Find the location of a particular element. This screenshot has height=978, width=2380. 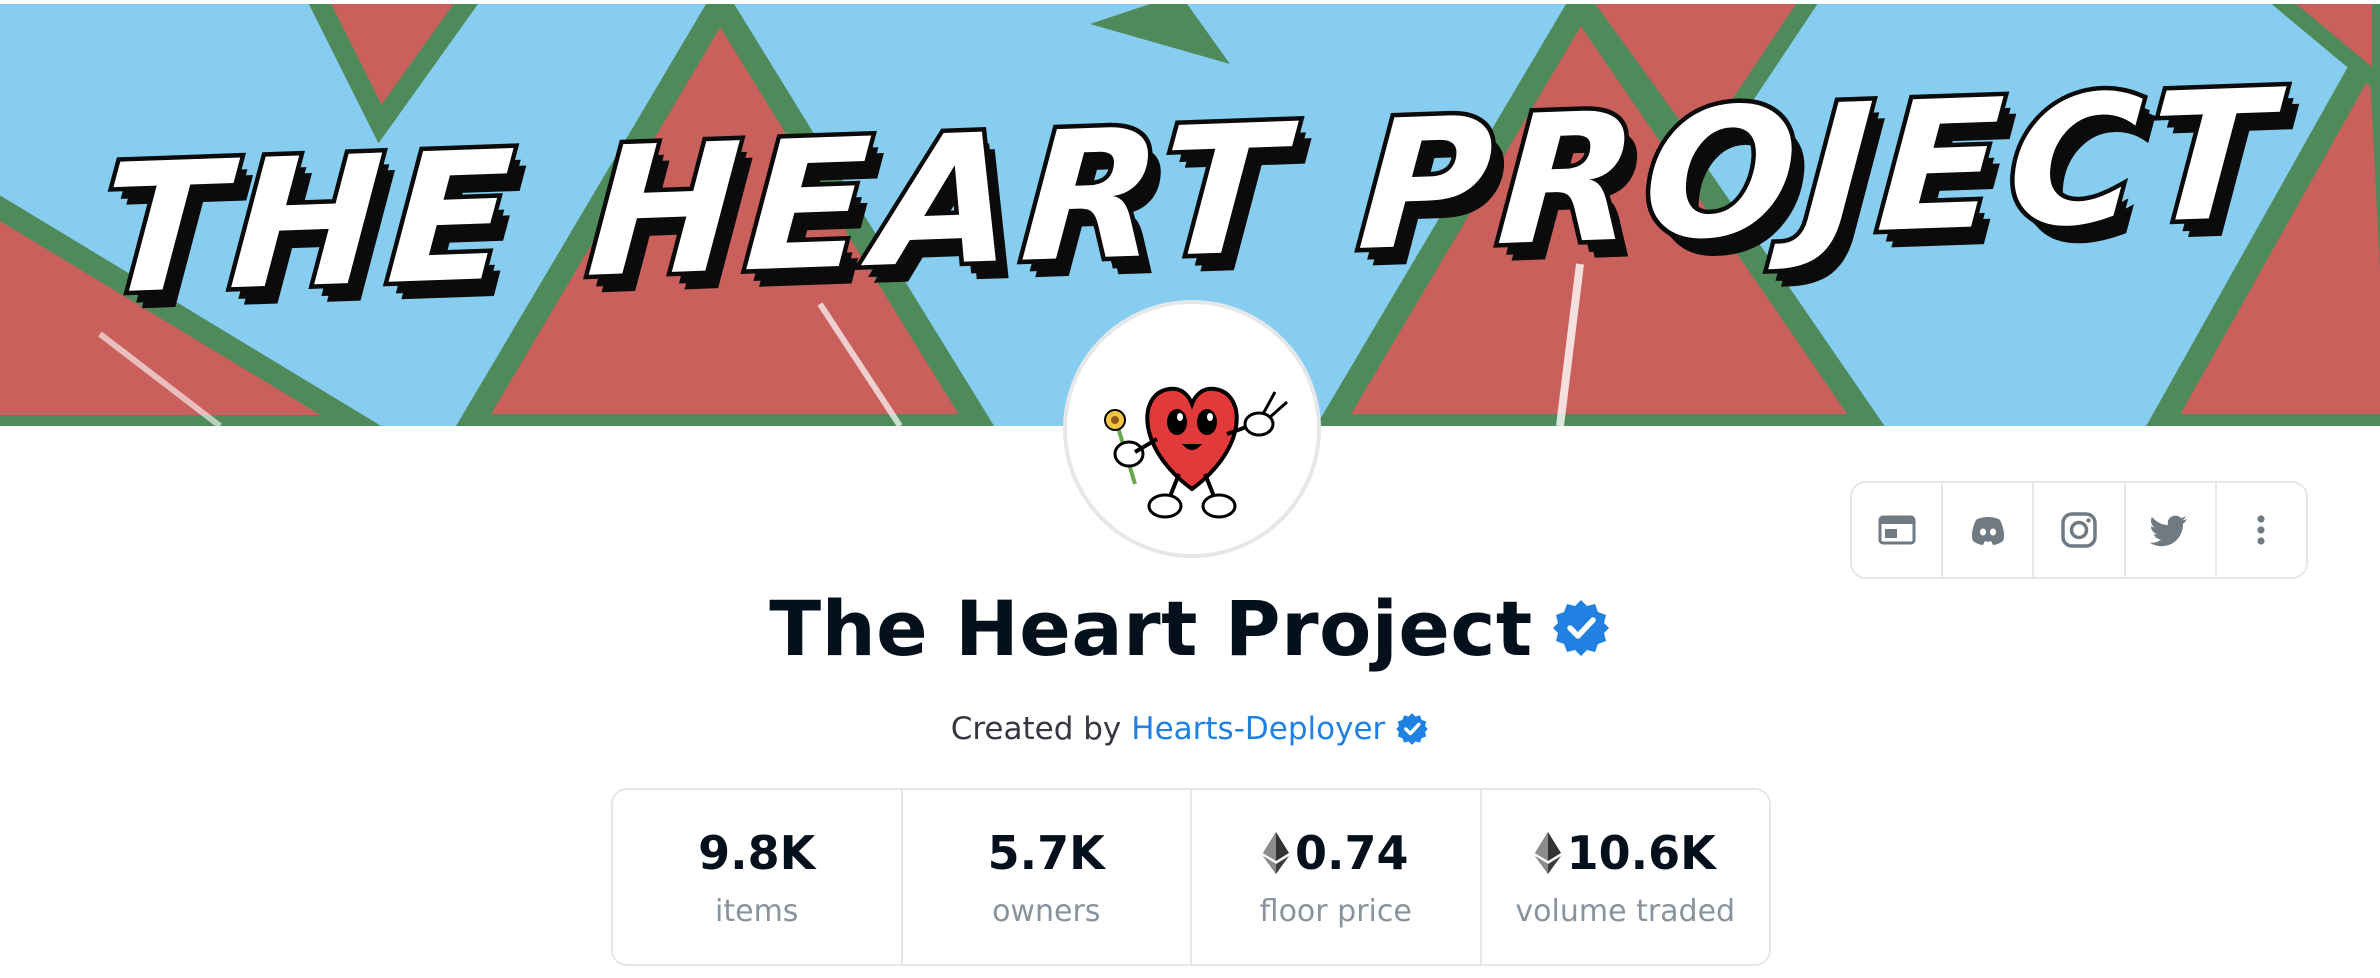

discord-button is located at coordinates (1989, 530).